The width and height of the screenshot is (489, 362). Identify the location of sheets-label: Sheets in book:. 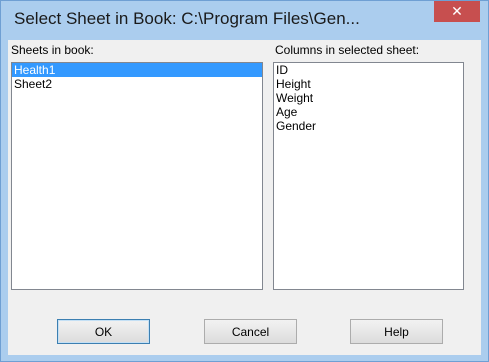
(52, 50).